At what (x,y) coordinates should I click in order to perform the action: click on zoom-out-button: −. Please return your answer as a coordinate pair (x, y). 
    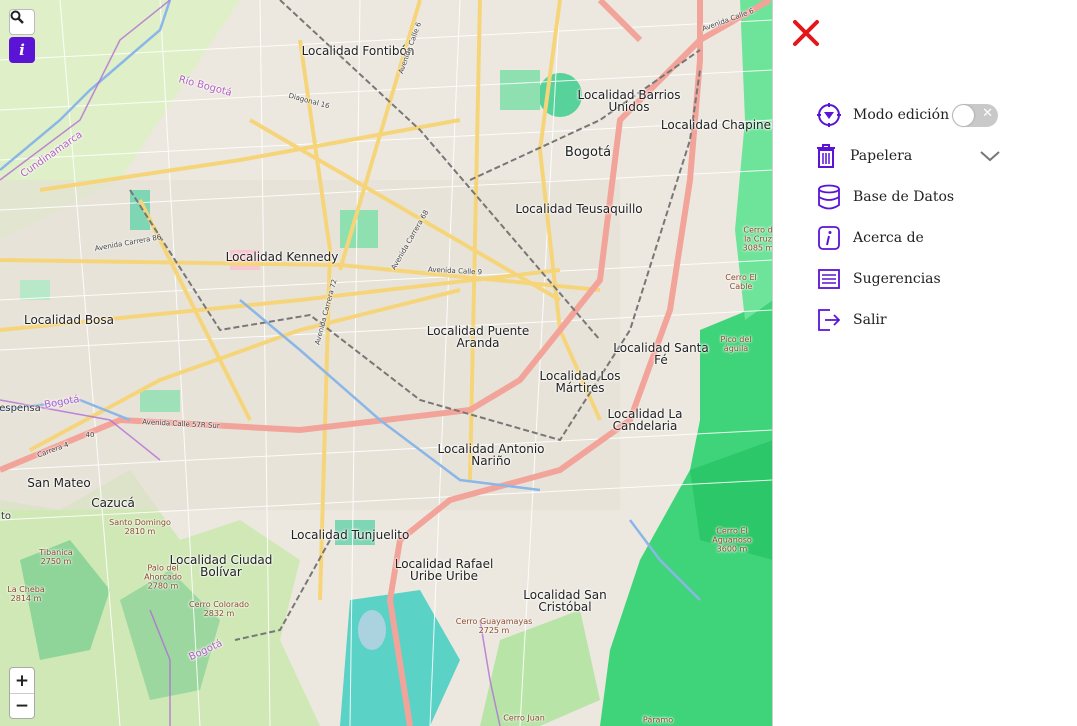
    Looking at the image, I should click on (22, 705).